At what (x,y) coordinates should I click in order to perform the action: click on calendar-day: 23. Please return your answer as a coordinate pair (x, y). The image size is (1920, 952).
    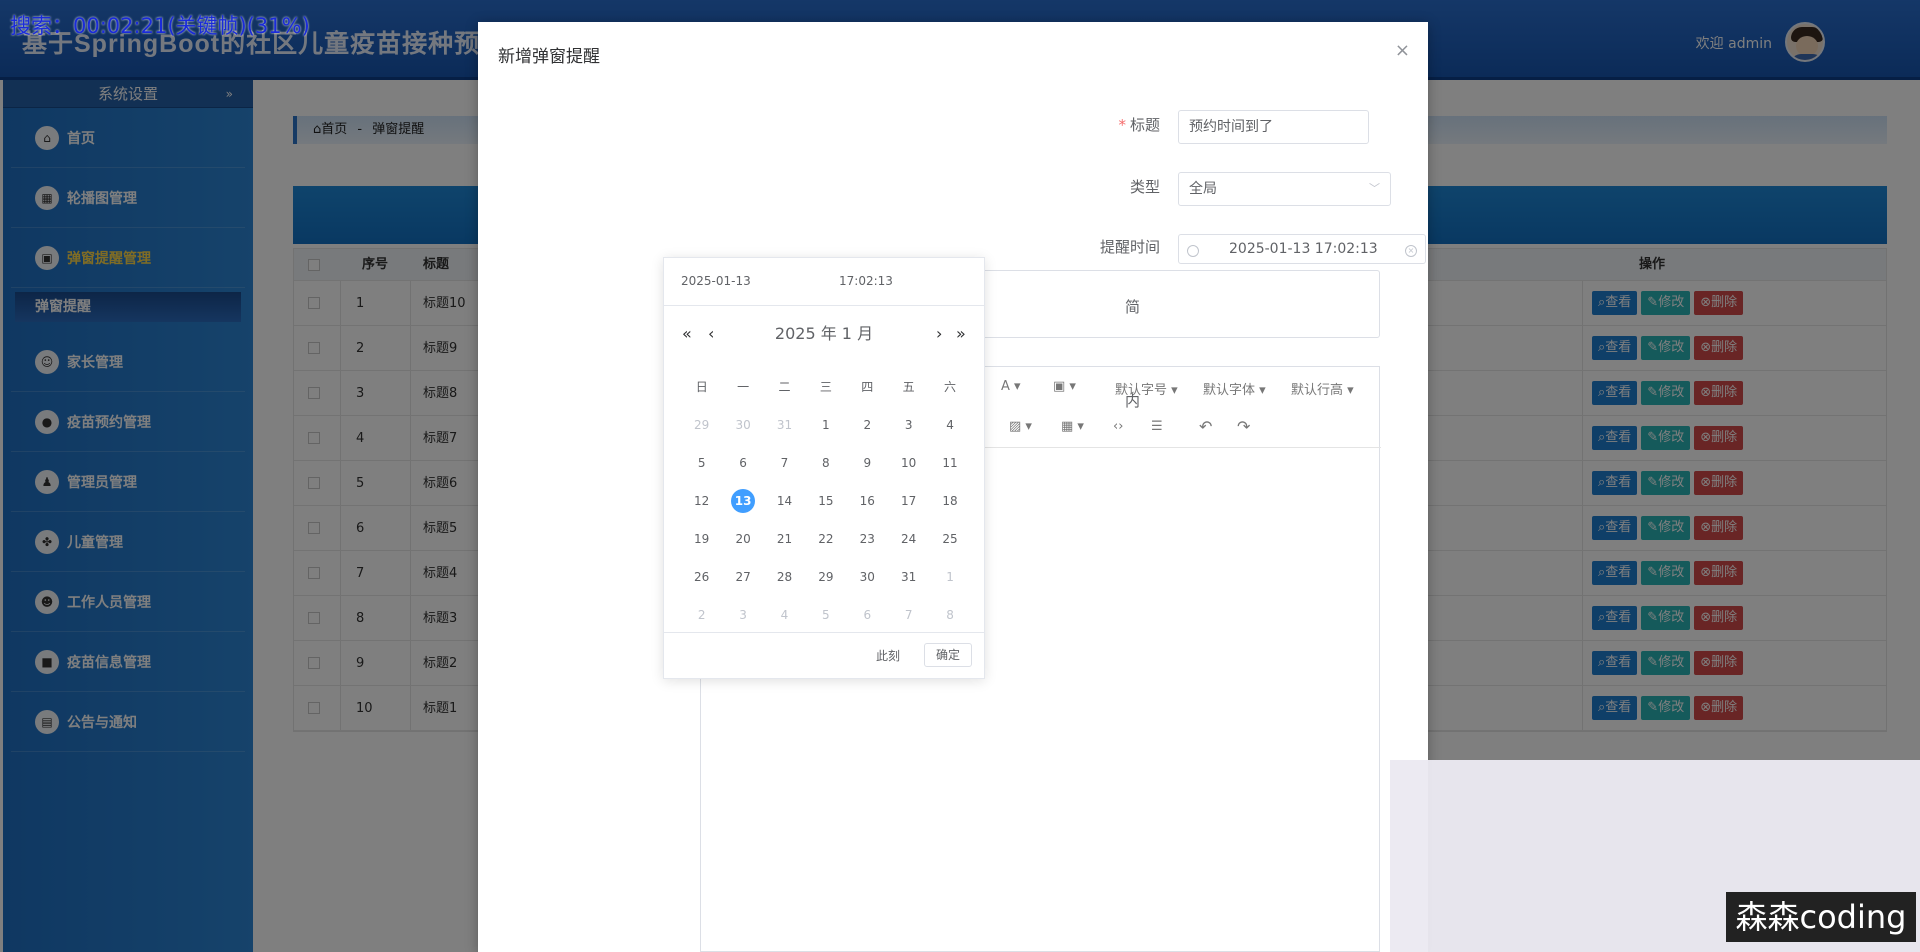
    Looking at the image, I should click on (867, 539).